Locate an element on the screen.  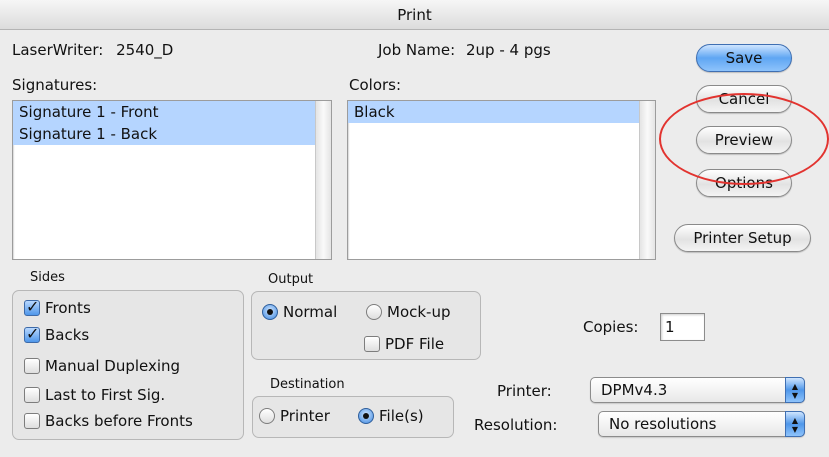
signature-item-front: Signature 1 - Front is located at coordinates (164, 112).